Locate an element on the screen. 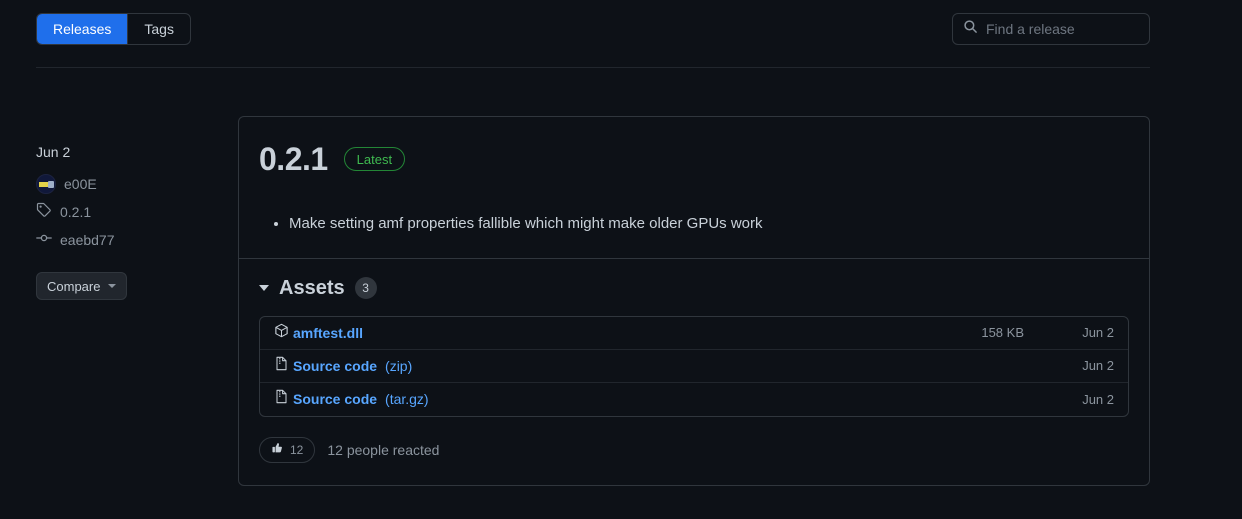 The image size is (1242, 519). release-commit: eaebd77 is located at coordinates (126, 240).